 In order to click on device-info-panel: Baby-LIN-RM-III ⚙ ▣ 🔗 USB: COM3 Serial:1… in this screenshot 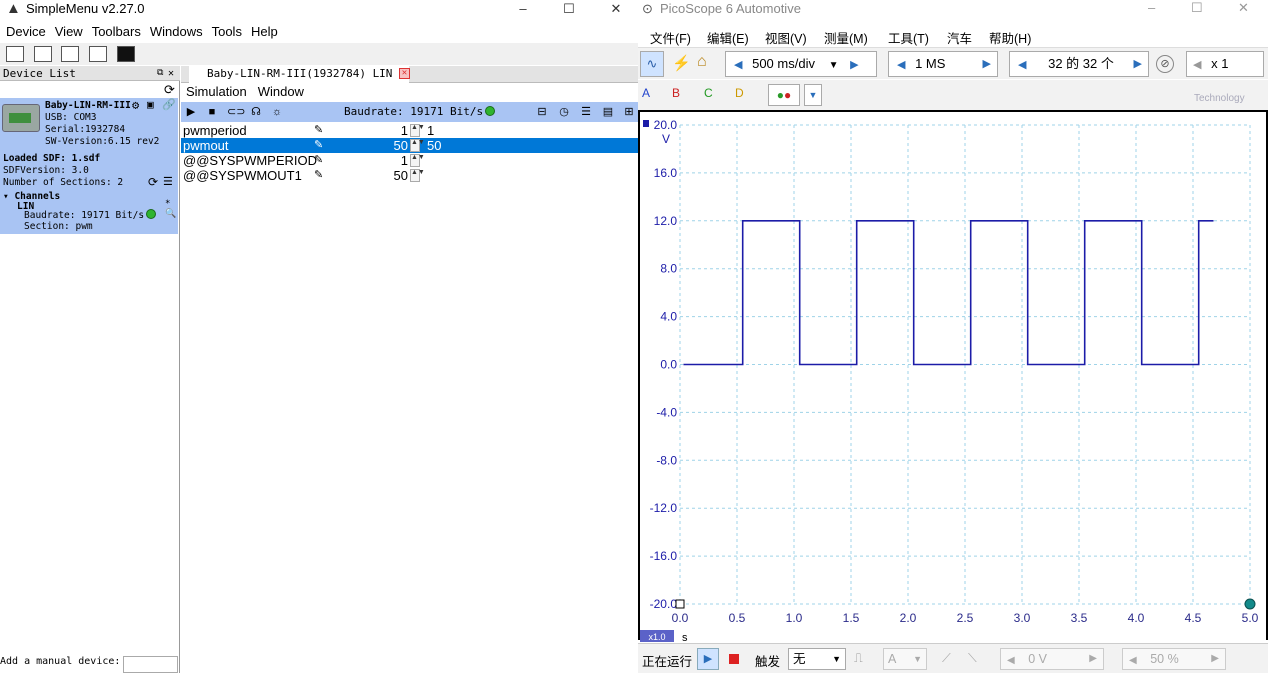, I will do `click(89, 166)`.